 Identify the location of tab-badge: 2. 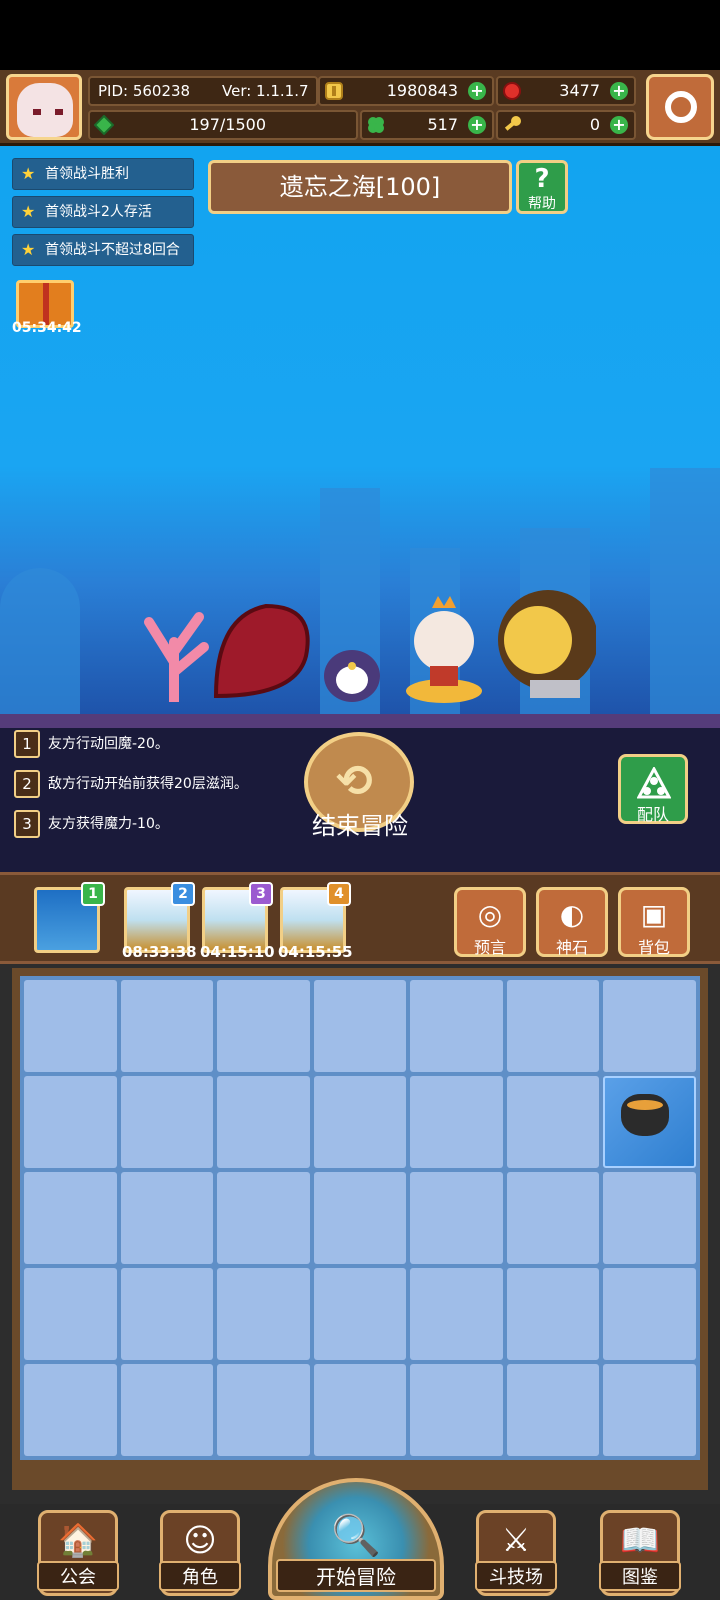
(183, 894).